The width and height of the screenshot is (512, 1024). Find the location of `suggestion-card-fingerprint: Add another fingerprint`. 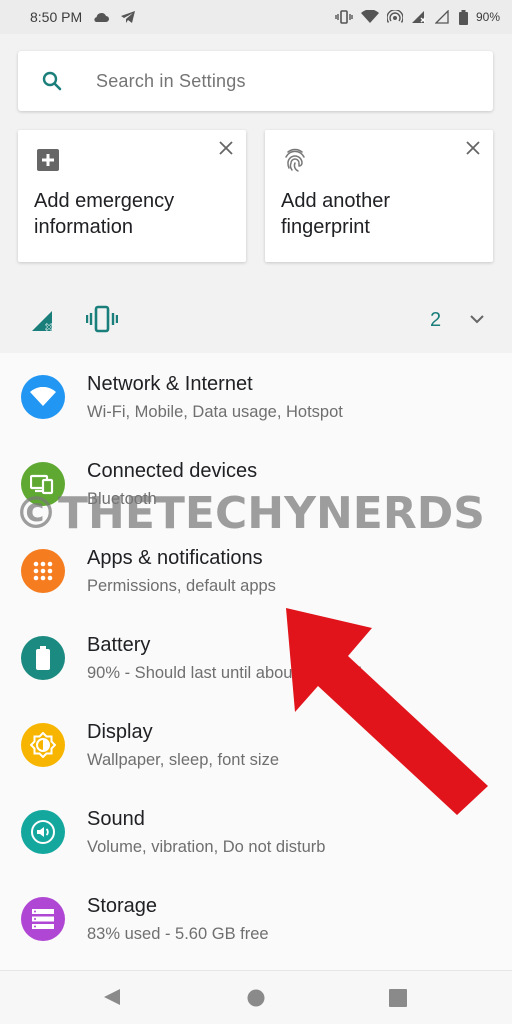

suggestion-card-fingerprint: Add another fingerprint is located at coordinates (379, 196).